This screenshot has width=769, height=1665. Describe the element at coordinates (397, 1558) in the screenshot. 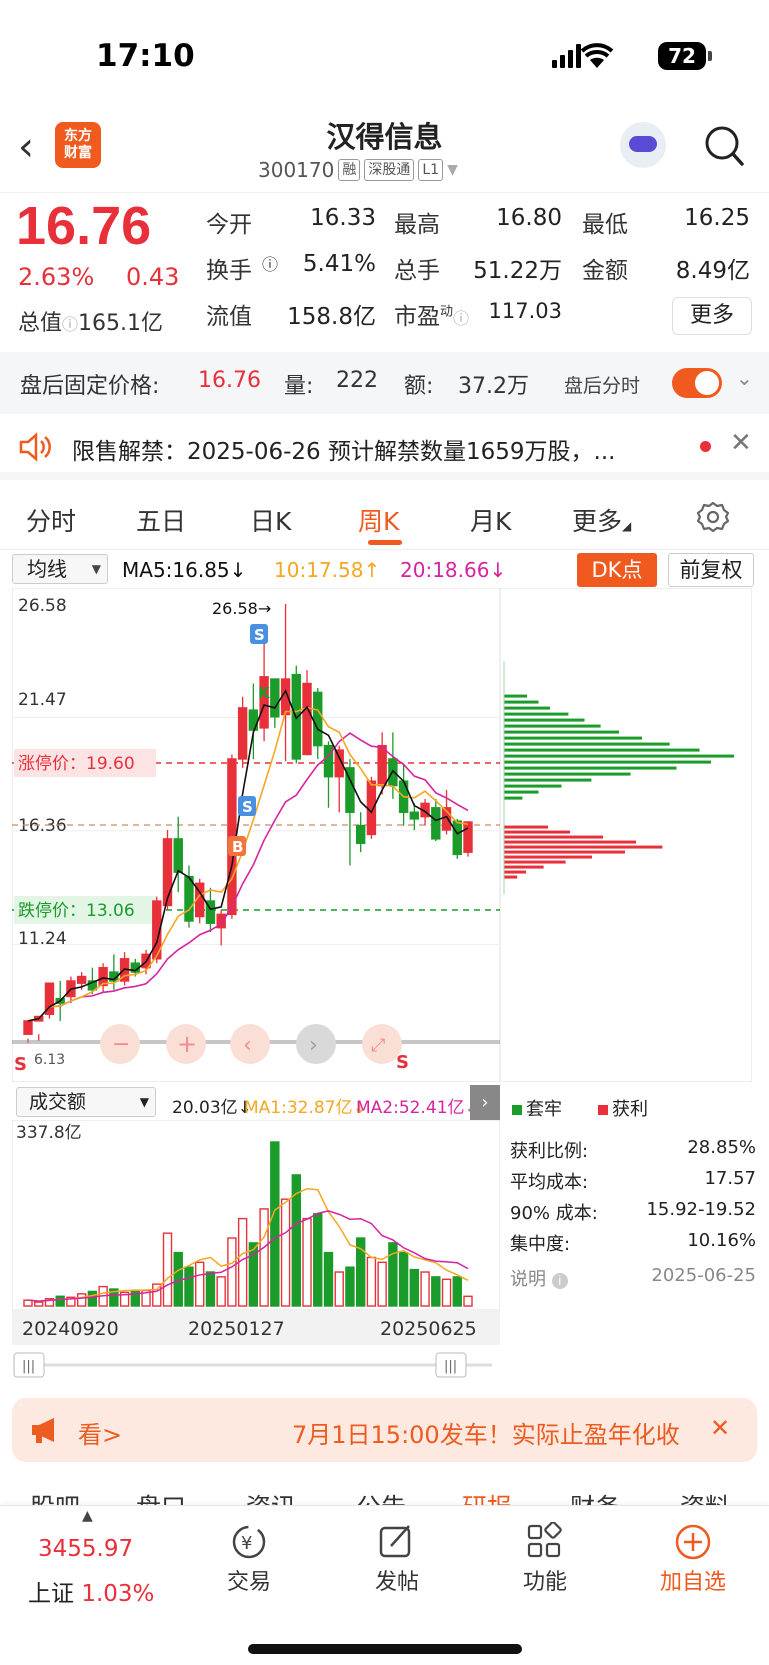

I see `nav-post: 发帖` at that location.